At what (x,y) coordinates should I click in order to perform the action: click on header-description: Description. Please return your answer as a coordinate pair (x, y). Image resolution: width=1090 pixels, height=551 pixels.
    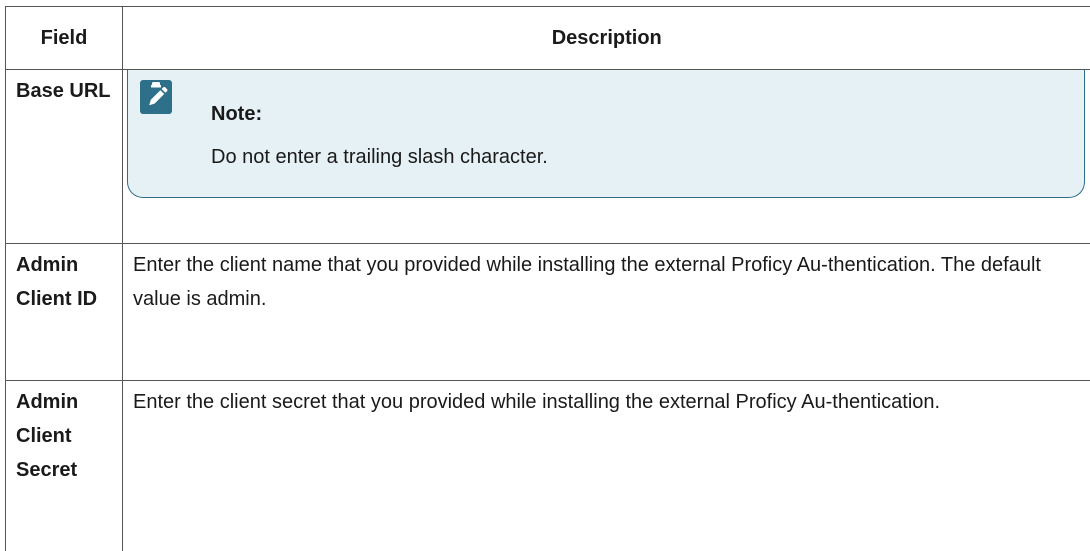
    Looking at the image, I should click on (606, 38).